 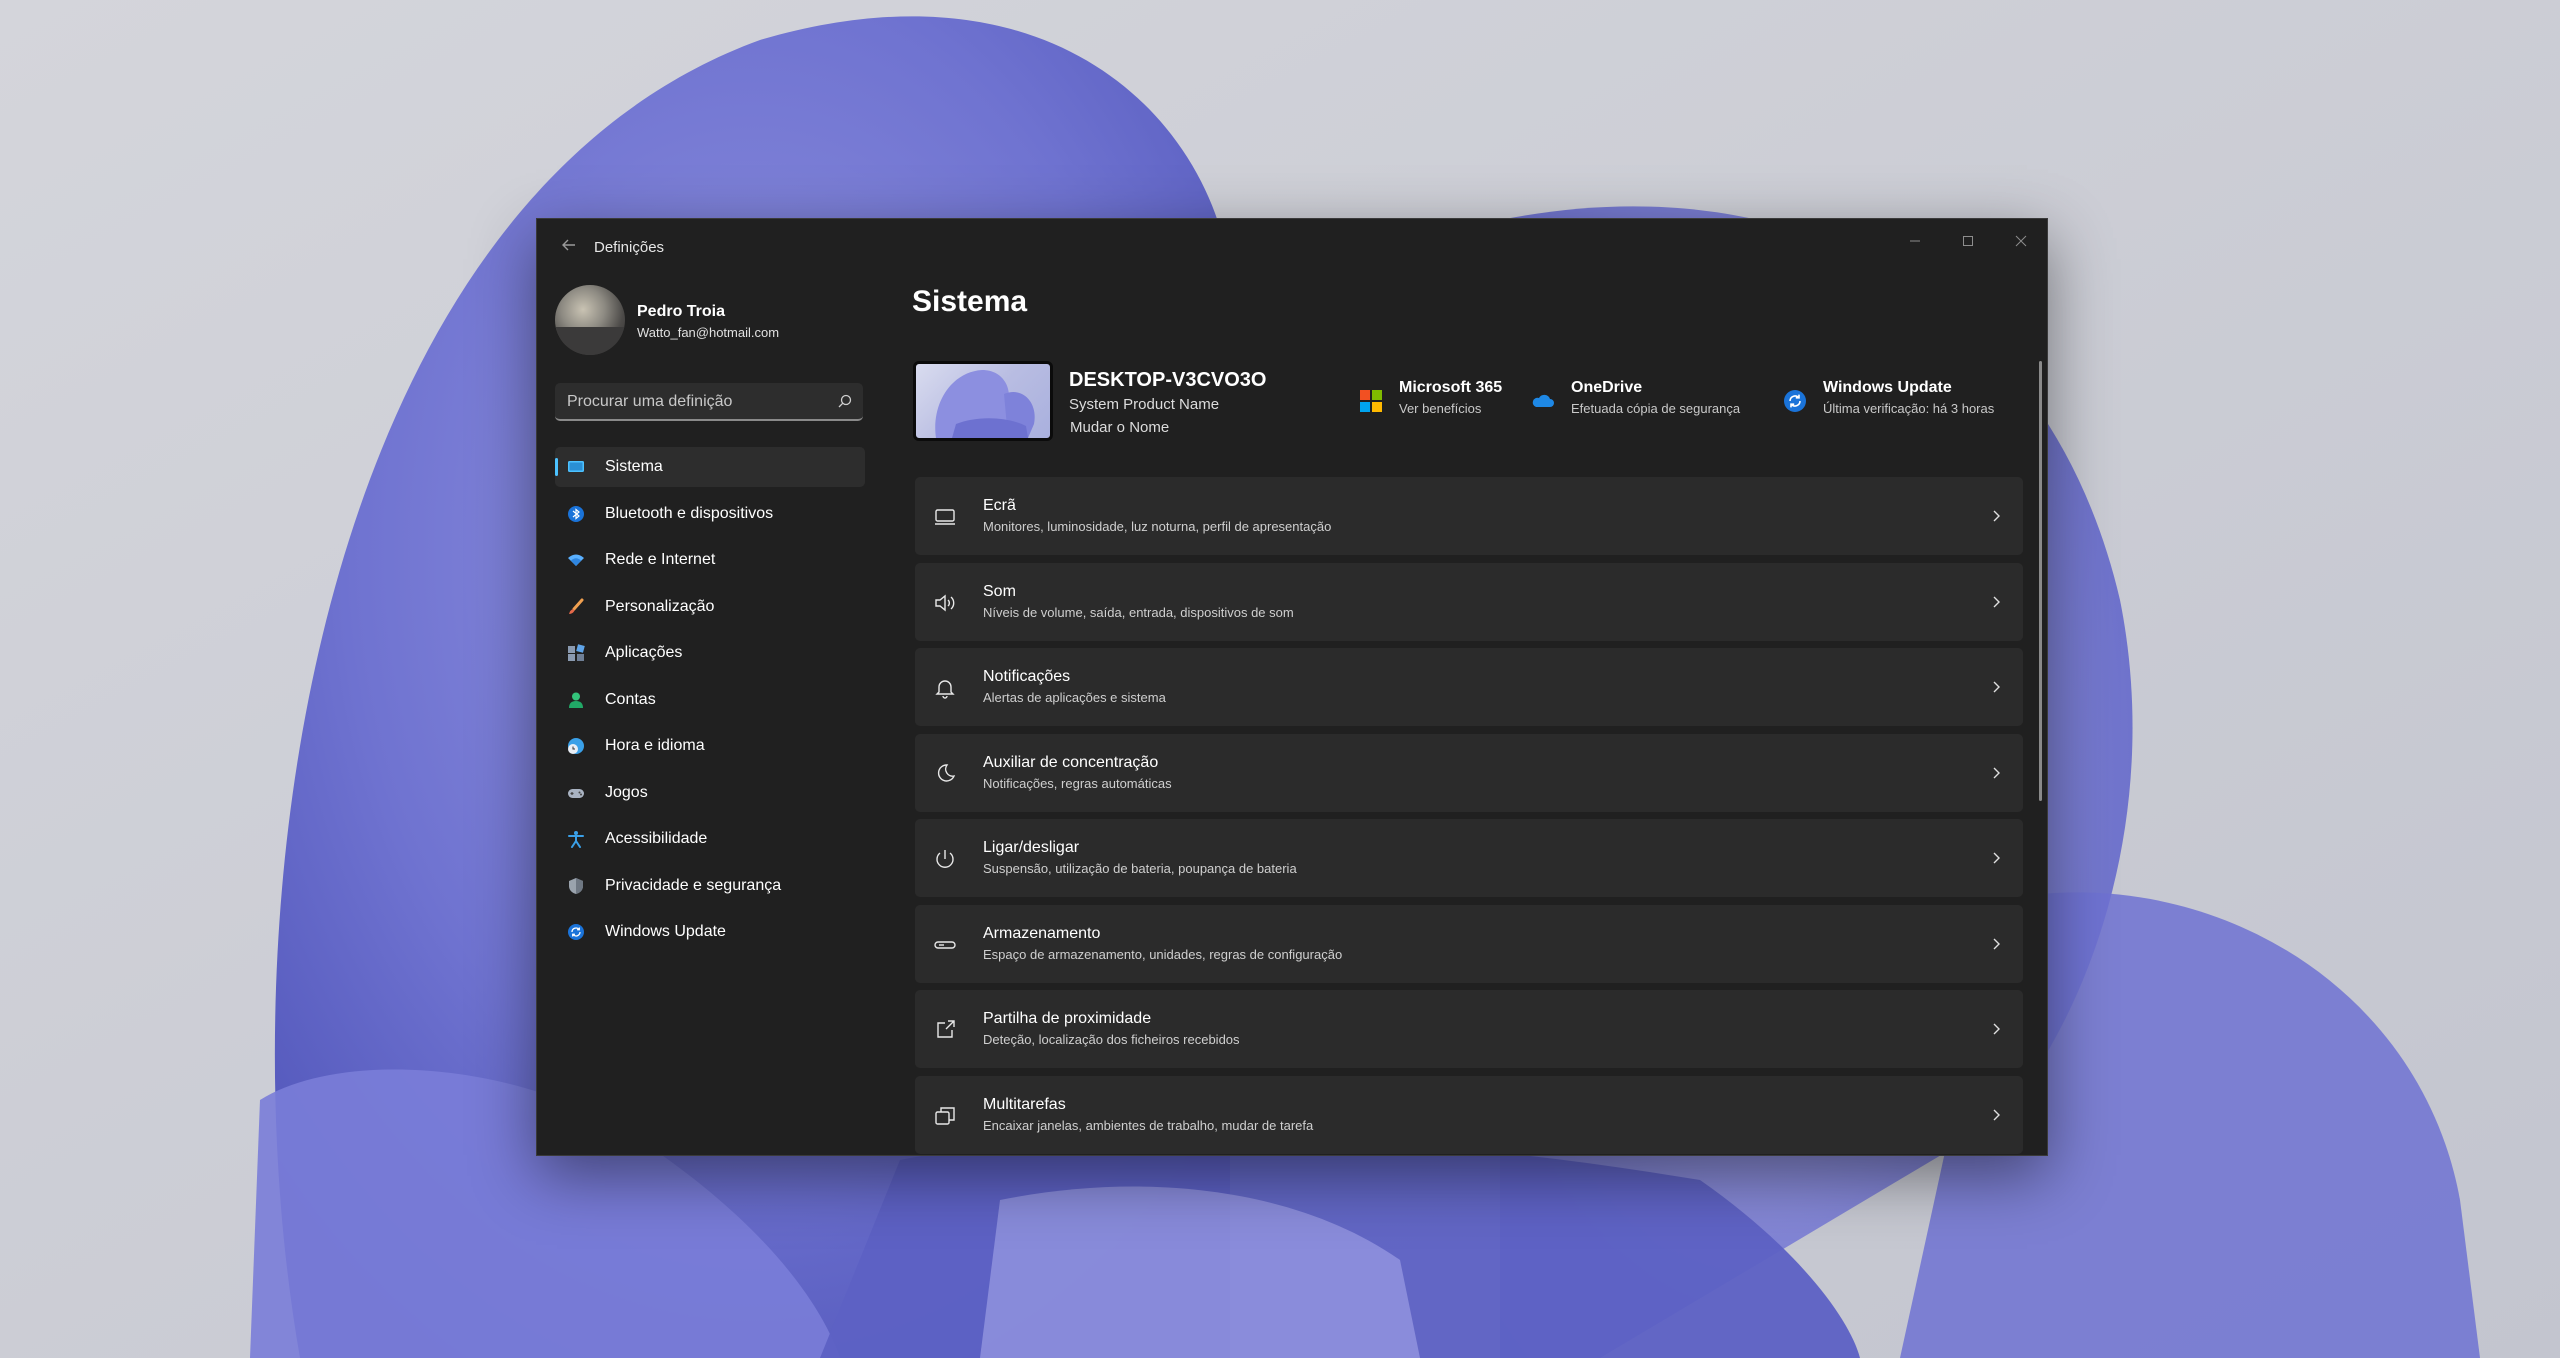 What do you see at coordinates (630, 699) in the screenshot?
I see `sidebar-item-label: Contas` at bounding box center [630, 699].